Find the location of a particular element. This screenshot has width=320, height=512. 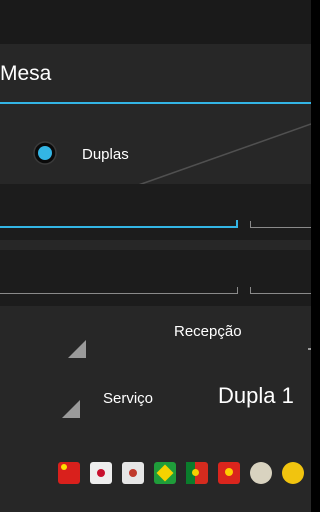

receive-label: Recepção is located at coordinates (208, 331).